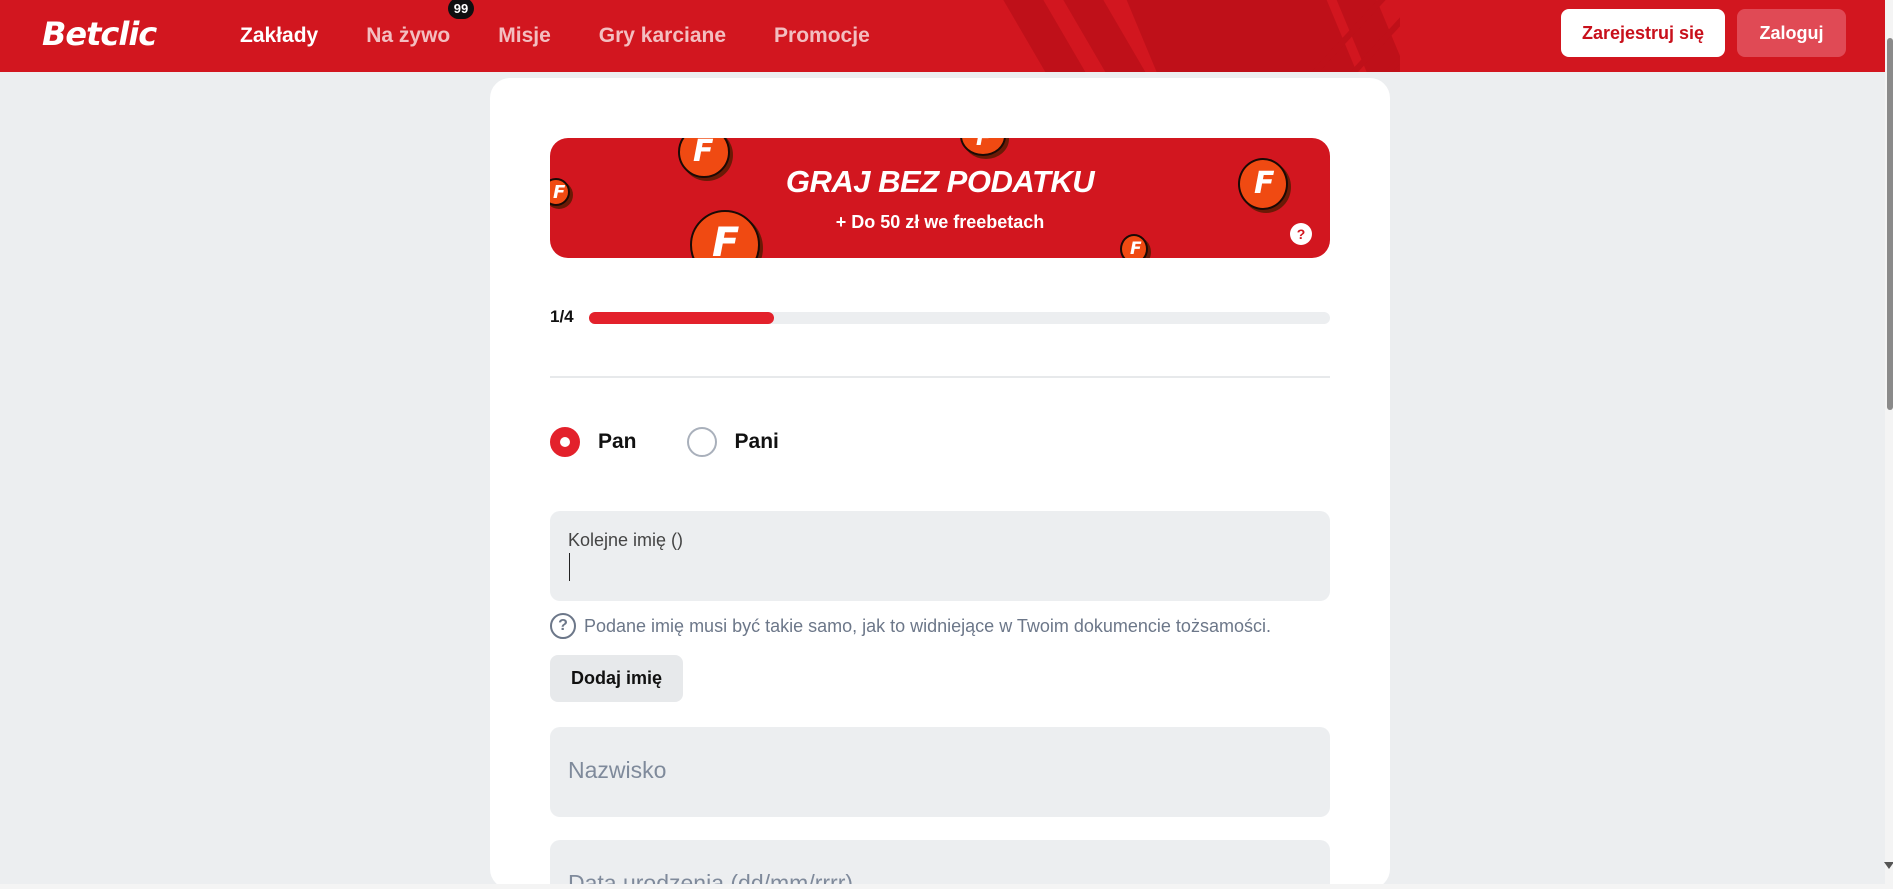 This screenshot has height=889, width=1893. Describe the element at coordinates (940, 181) in the screenshot. I see `promo-title: GRAJ BEZ PODATKU` at that location.